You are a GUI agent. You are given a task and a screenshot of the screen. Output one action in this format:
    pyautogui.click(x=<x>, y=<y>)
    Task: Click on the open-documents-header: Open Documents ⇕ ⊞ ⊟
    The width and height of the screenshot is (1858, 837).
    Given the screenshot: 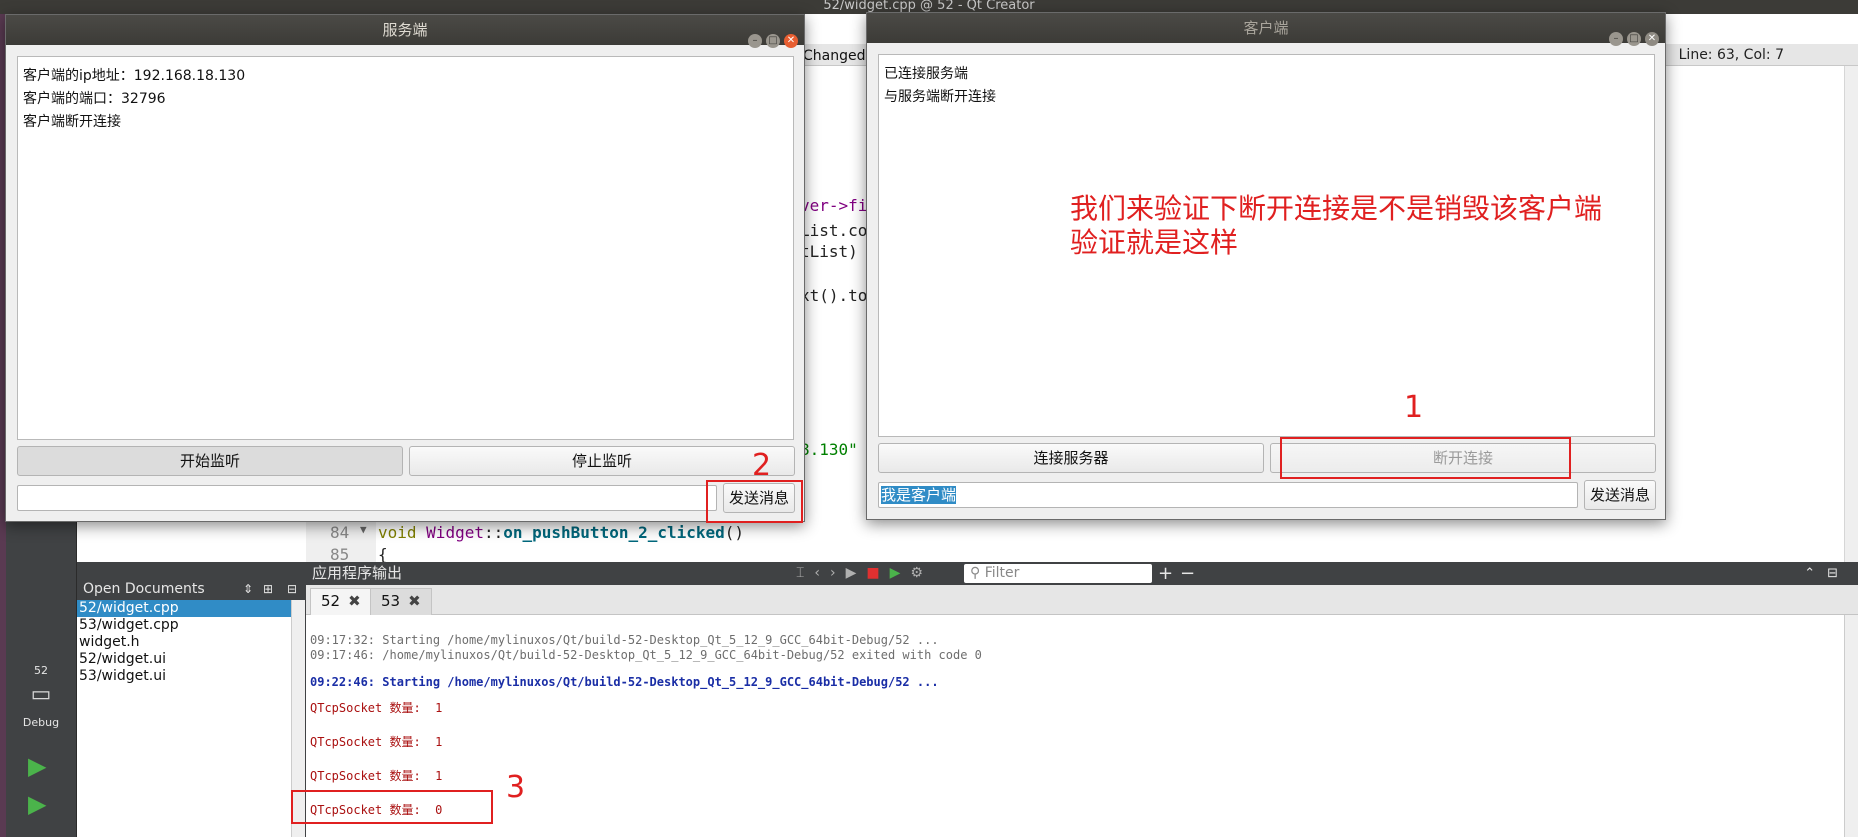 What is the action you would take?
    pyautogui.click(x=191, y=589)
    